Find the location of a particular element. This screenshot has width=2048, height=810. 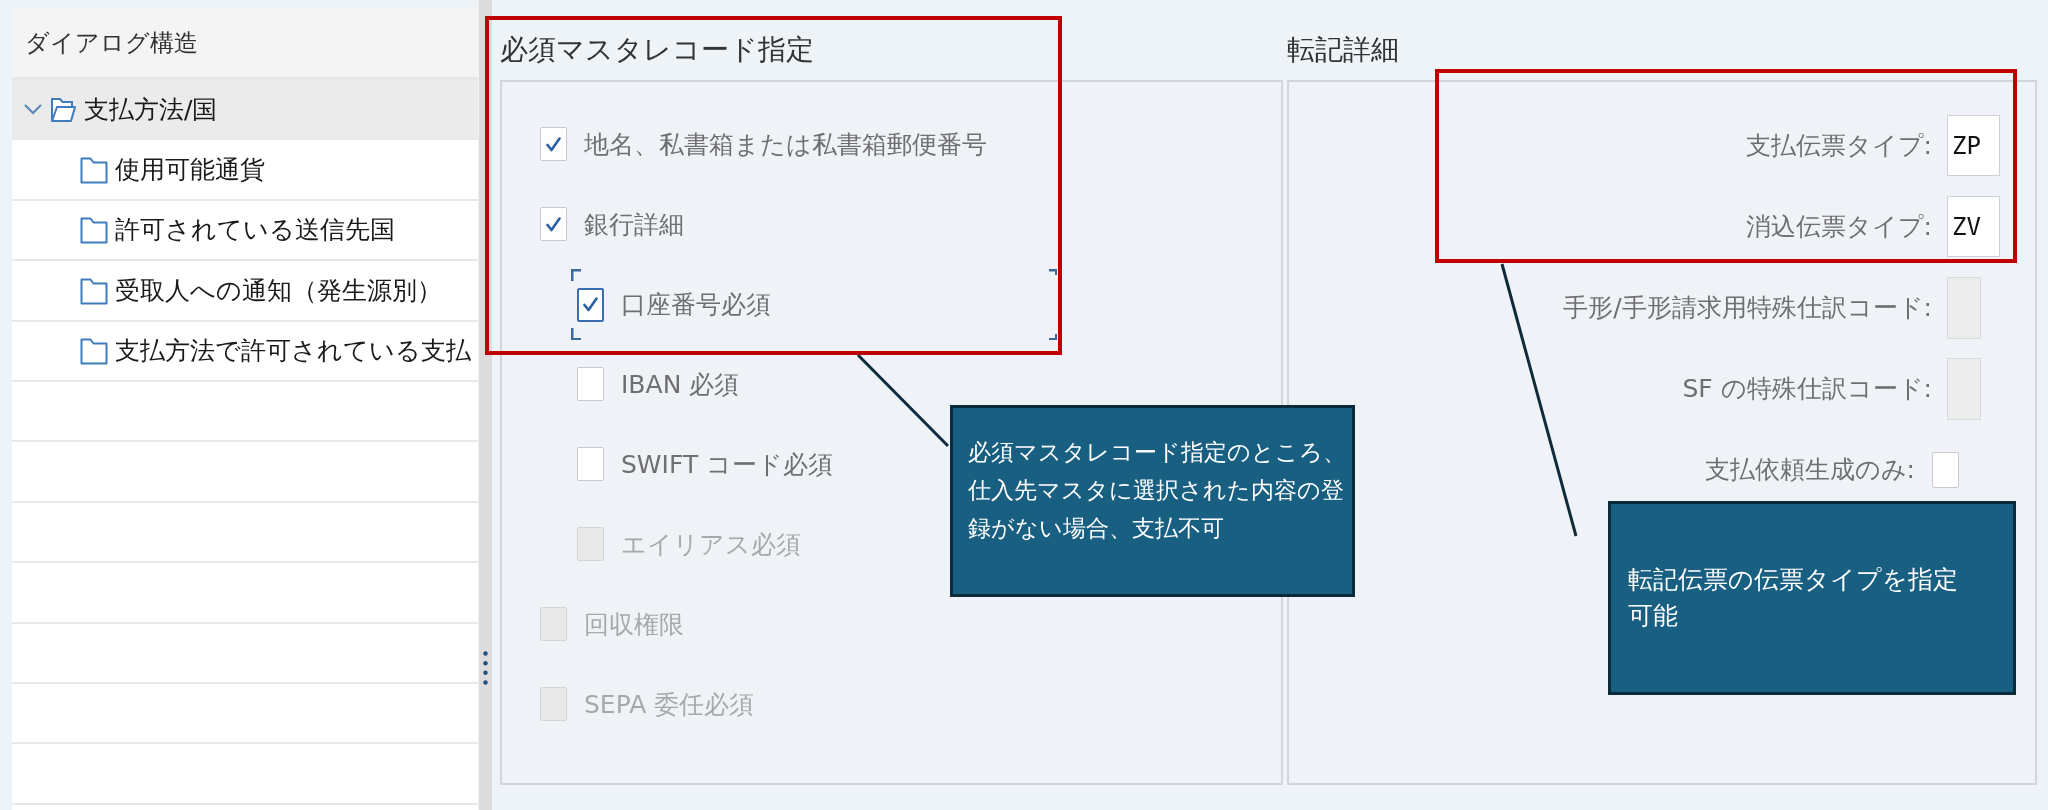

checkbox-label: 銀行詳細 is located at coordinates (634, 224).